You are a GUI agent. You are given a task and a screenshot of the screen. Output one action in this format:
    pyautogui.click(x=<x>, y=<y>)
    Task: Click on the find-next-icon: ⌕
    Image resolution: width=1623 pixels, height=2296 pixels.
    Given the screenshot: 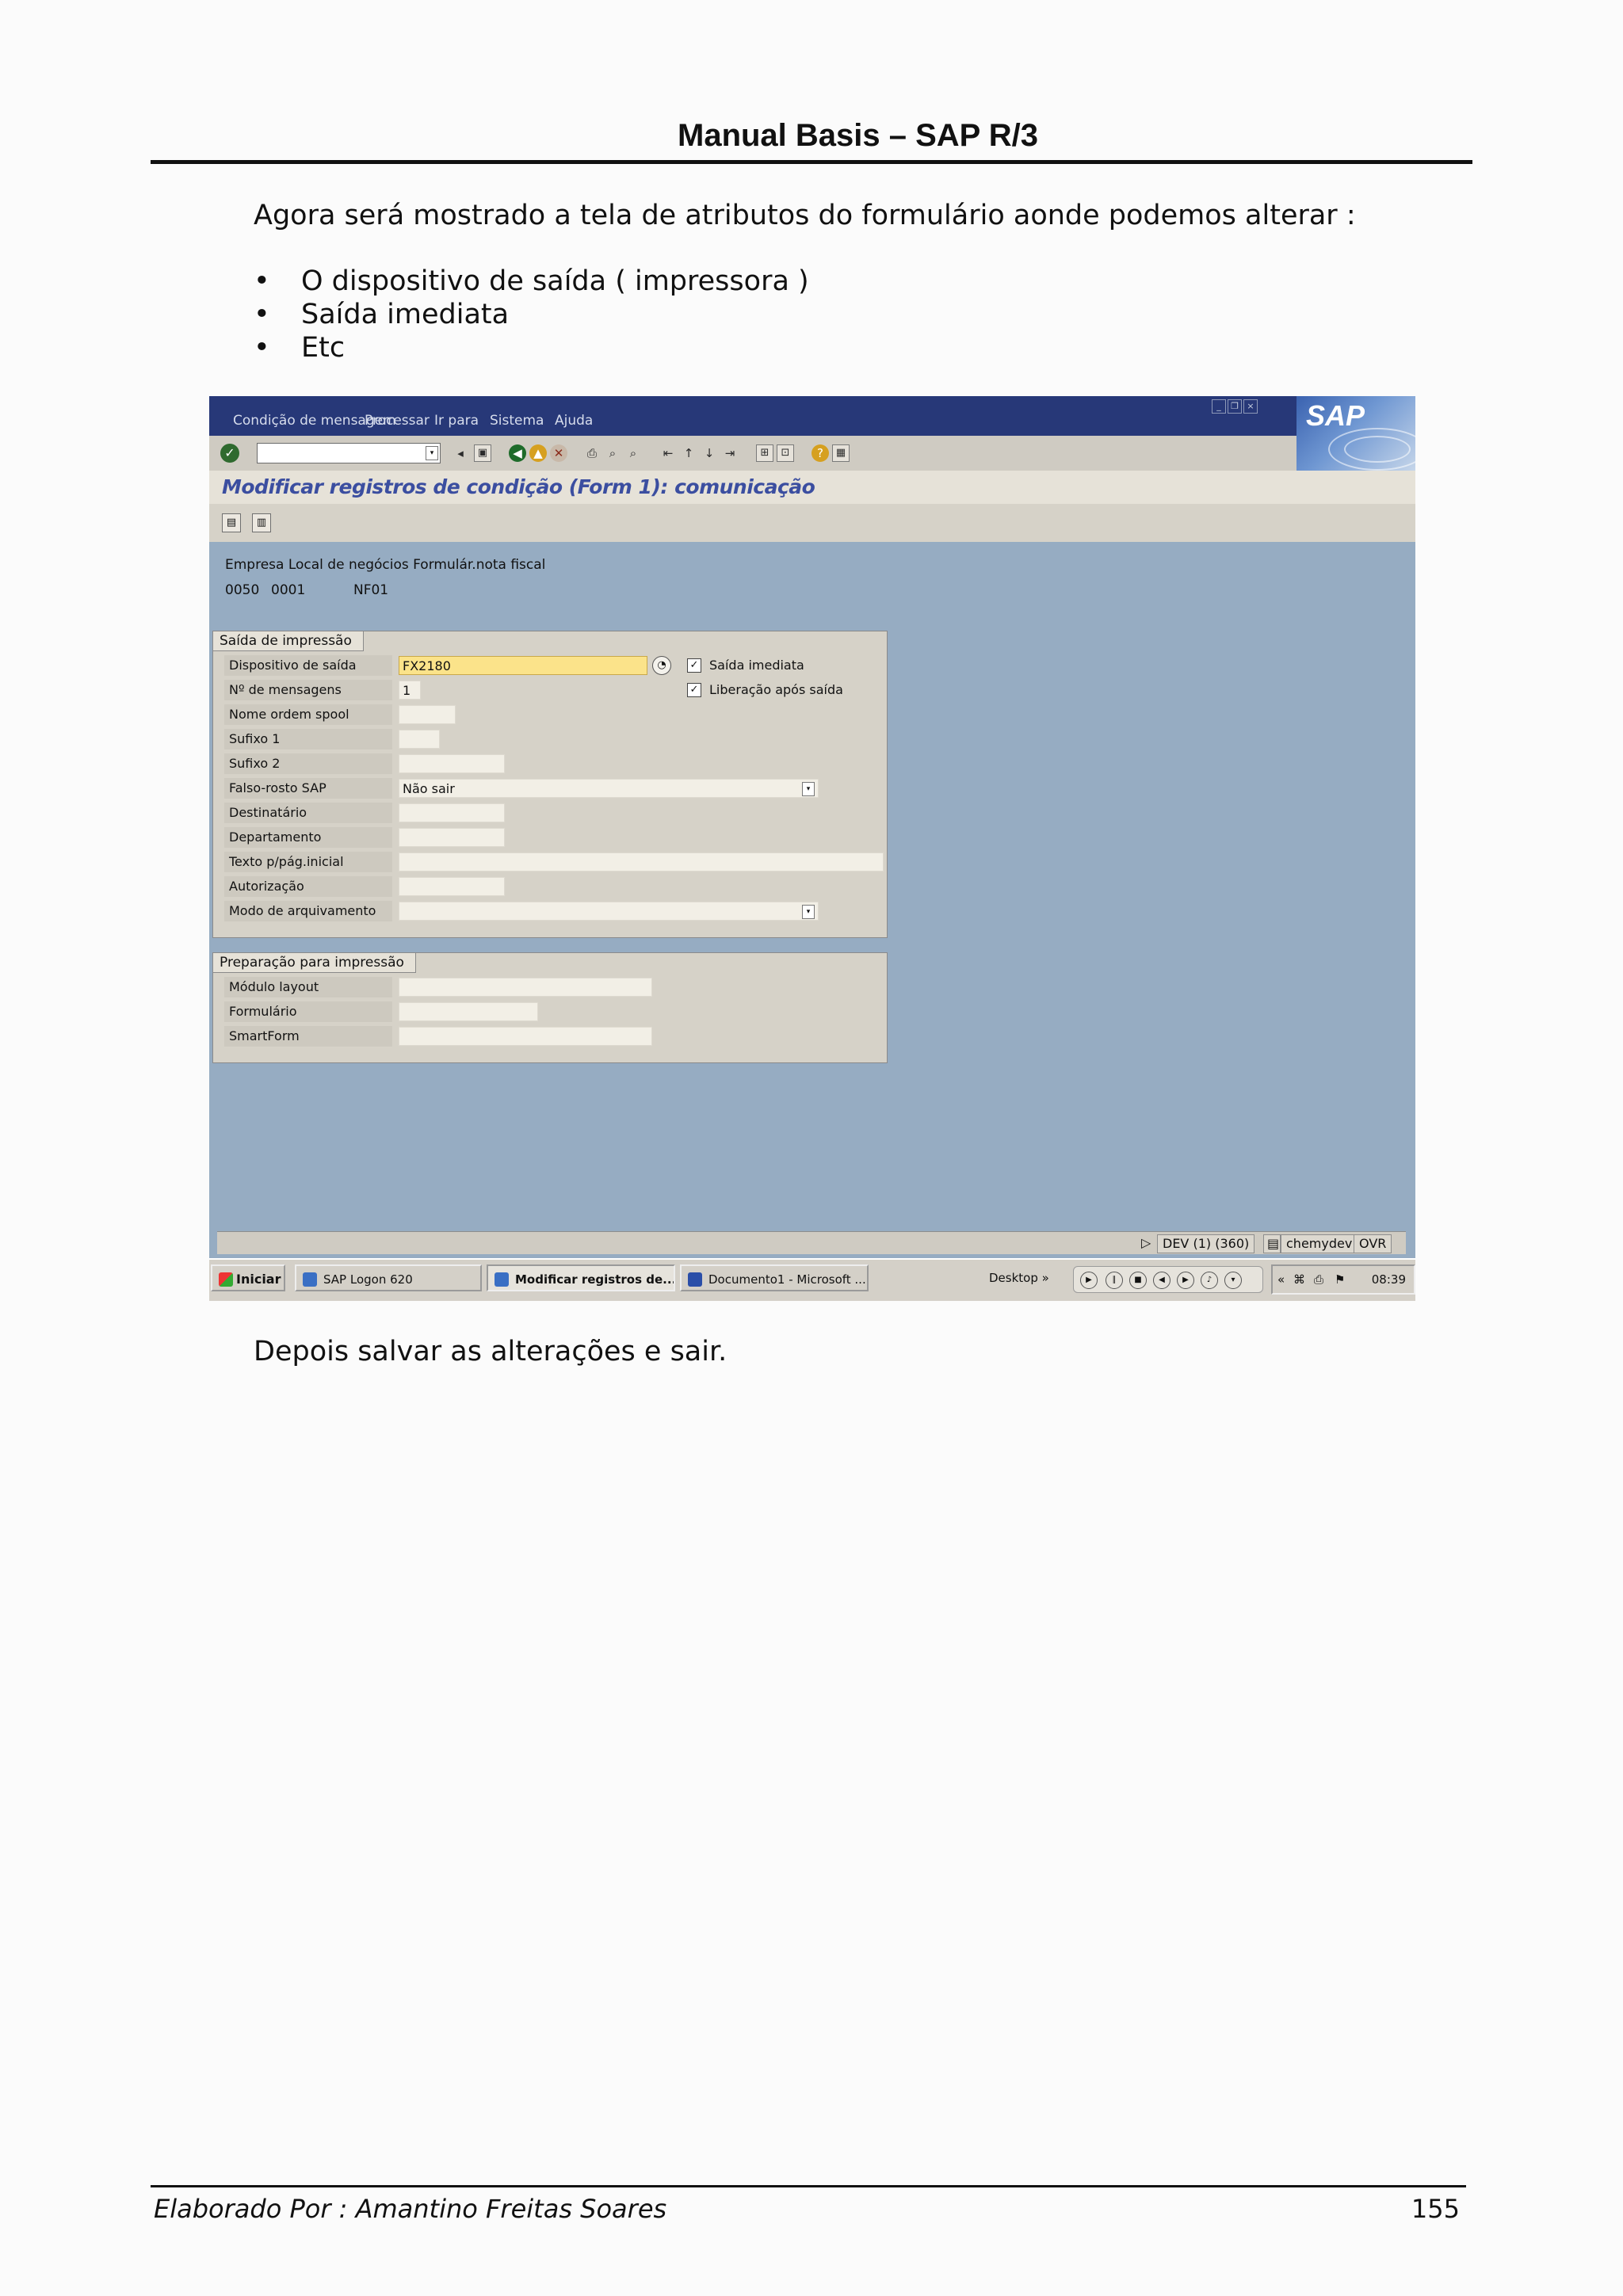 What is the action you would take?
    pyautogui.click(x=633, y=453)
    